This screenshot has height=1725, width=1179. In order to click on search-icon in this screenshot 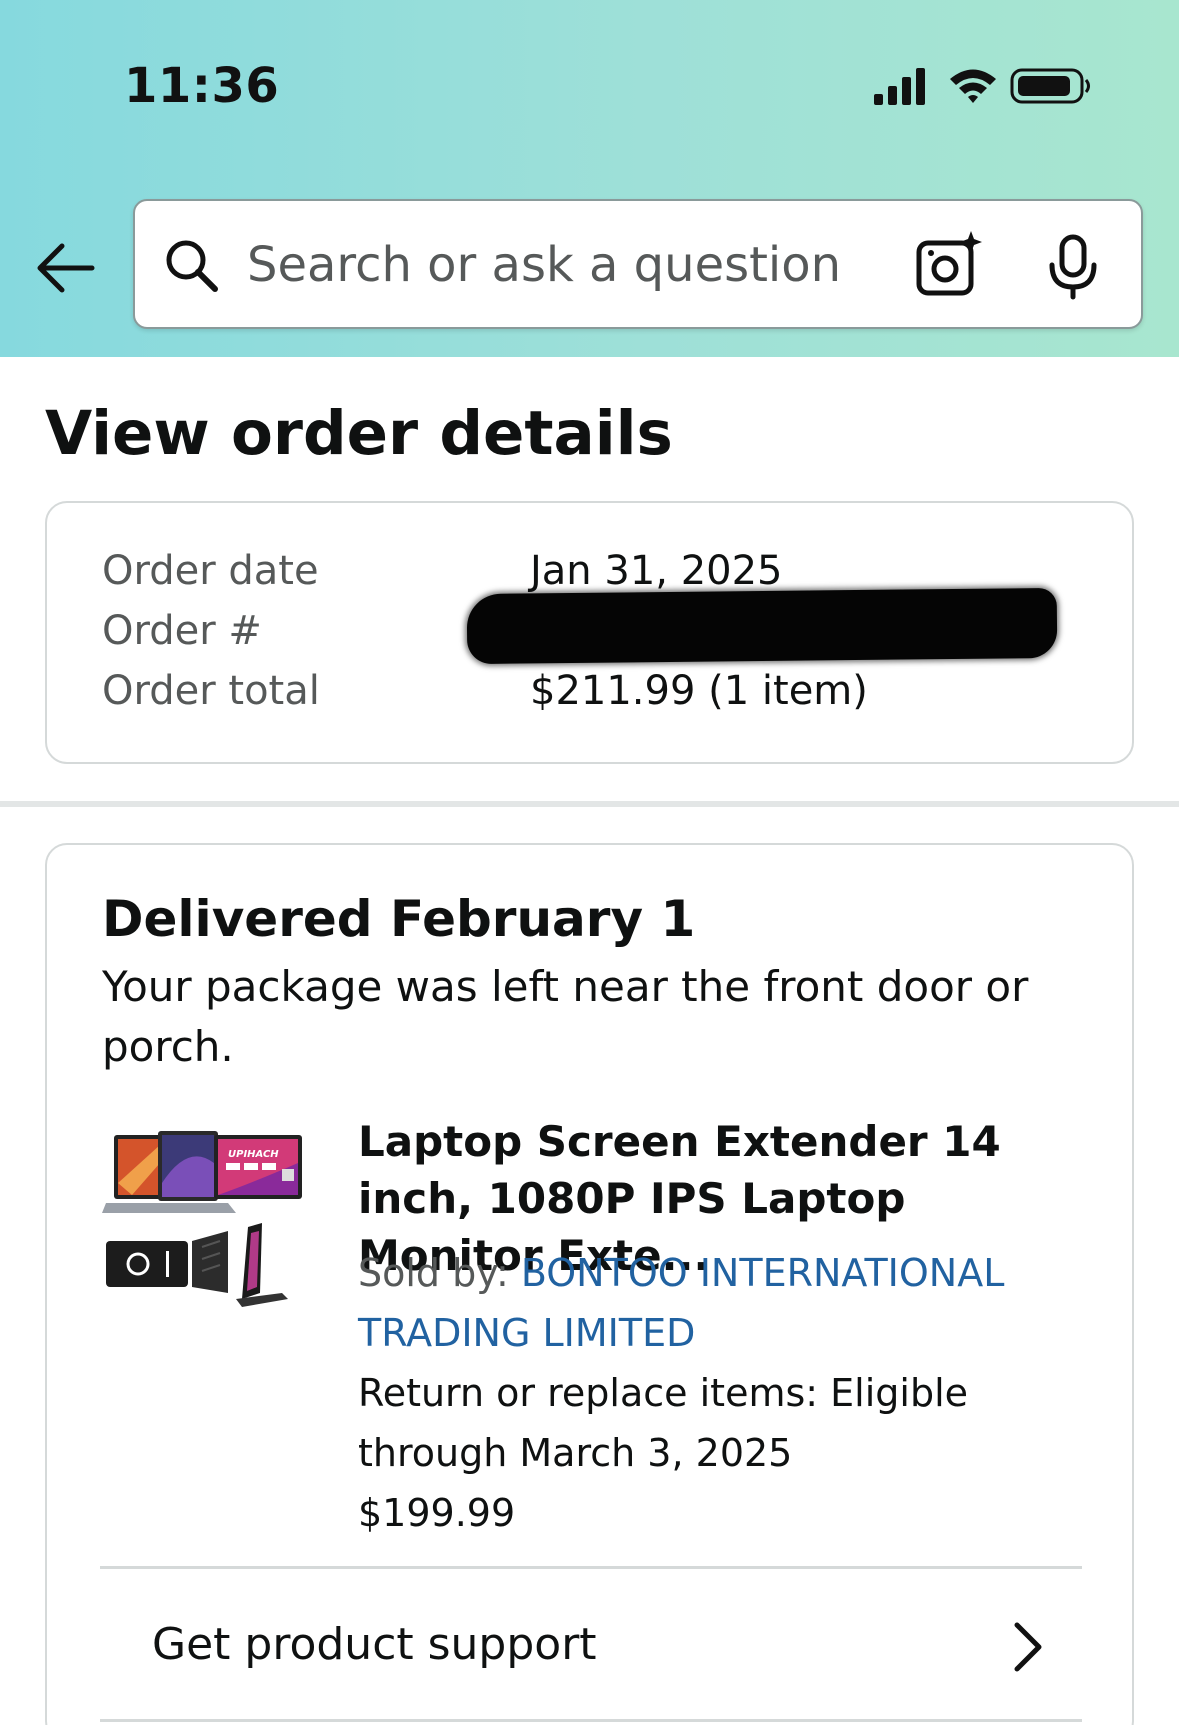, I will do `click(192, 266)`.